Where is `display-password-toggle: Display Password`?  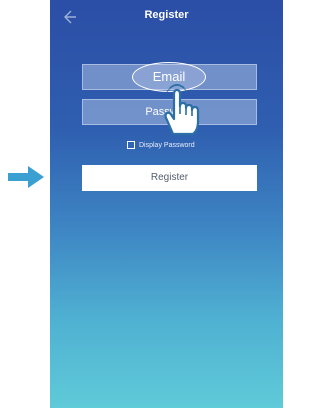 display-password-toggle: Display Password is located at coordinates (161, 145).